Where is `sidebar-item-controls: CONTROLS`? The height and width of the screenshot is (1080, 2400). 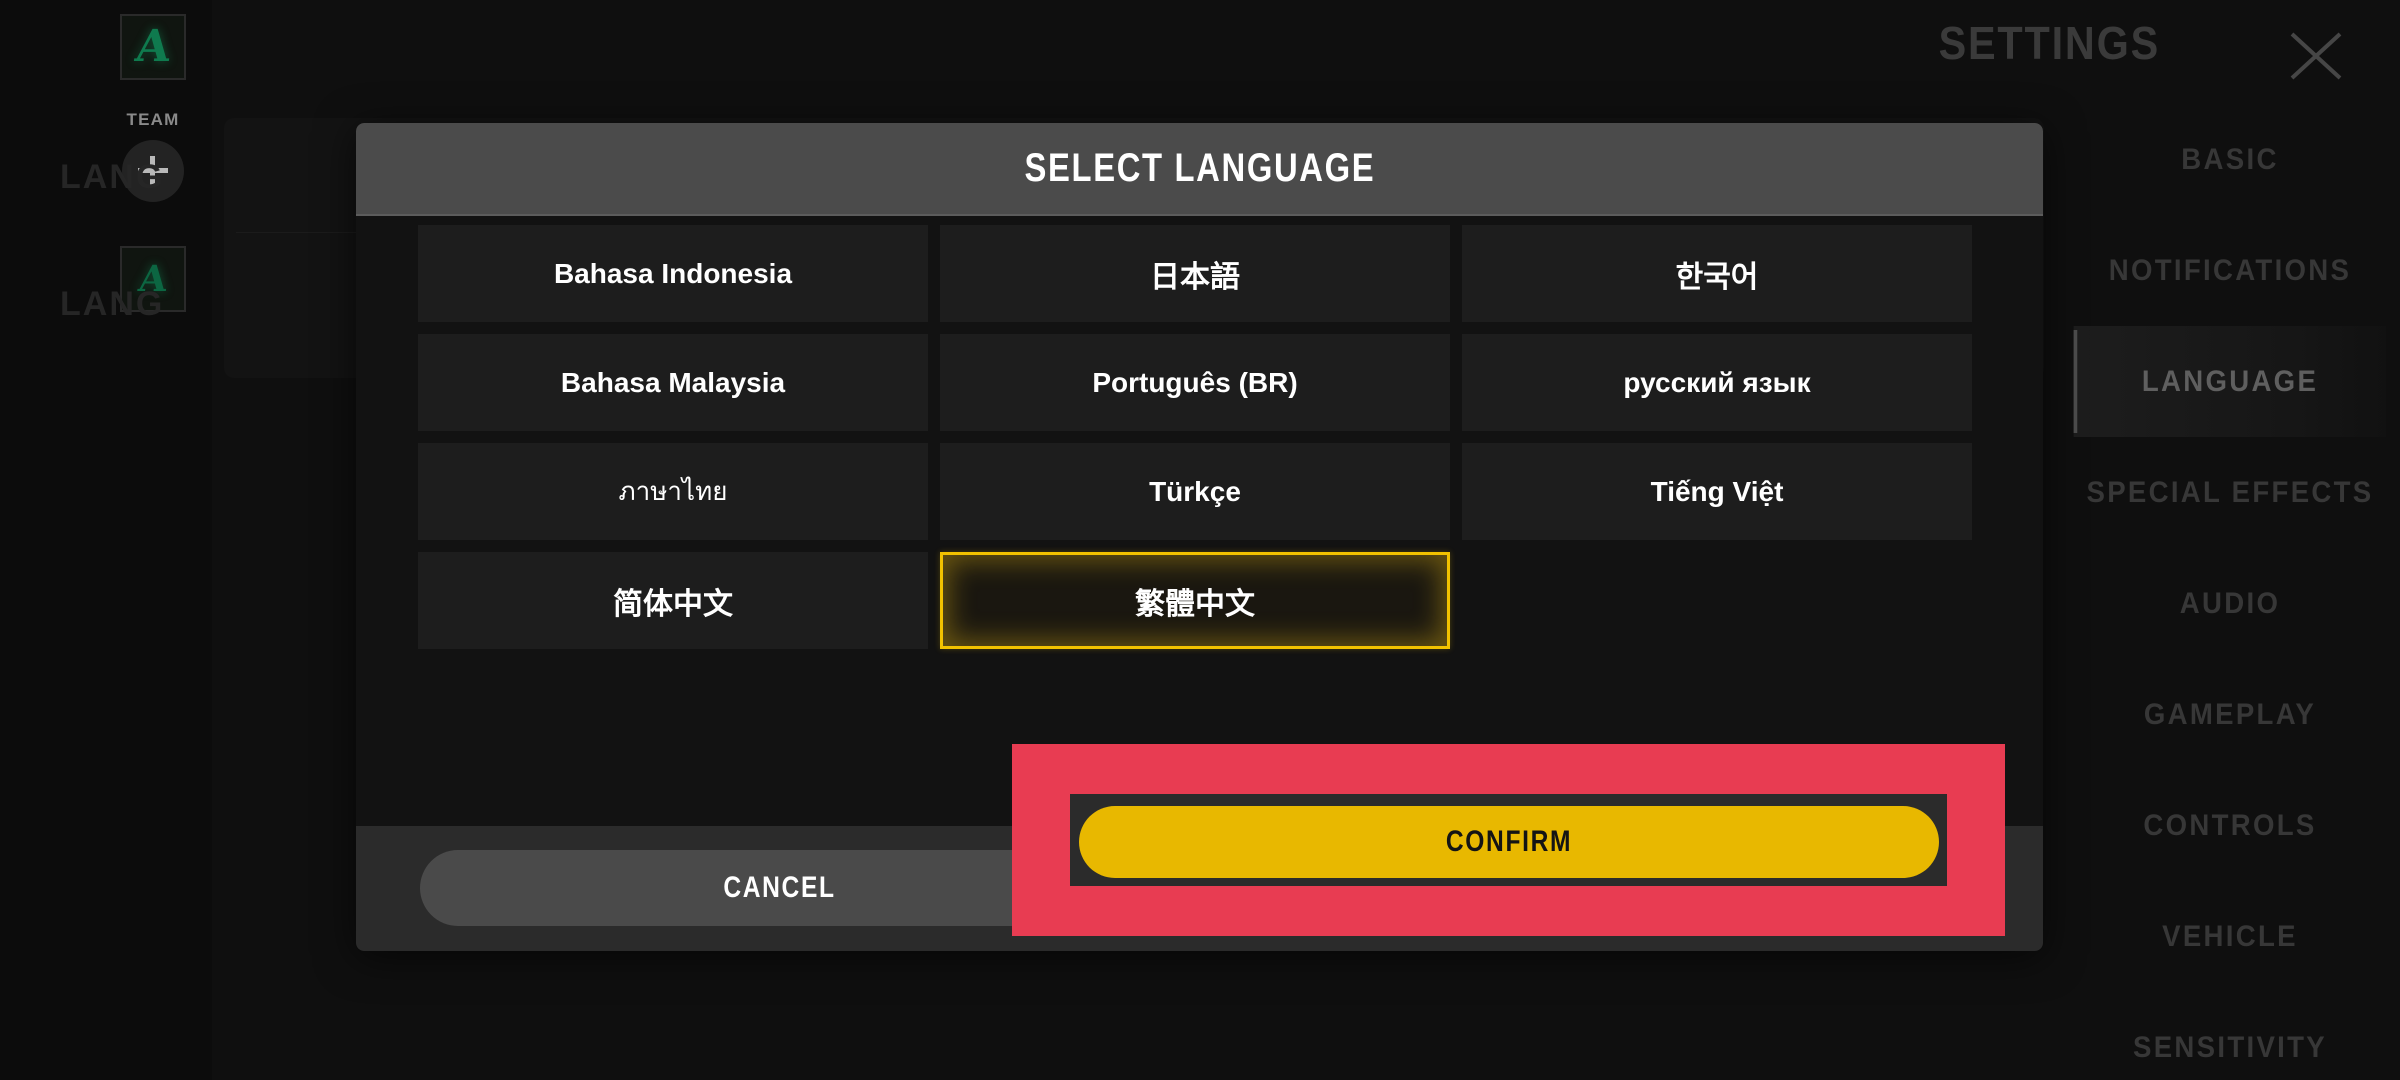 sidebar-item-controls: CONTROLS is located at coordinates (2230, 825).